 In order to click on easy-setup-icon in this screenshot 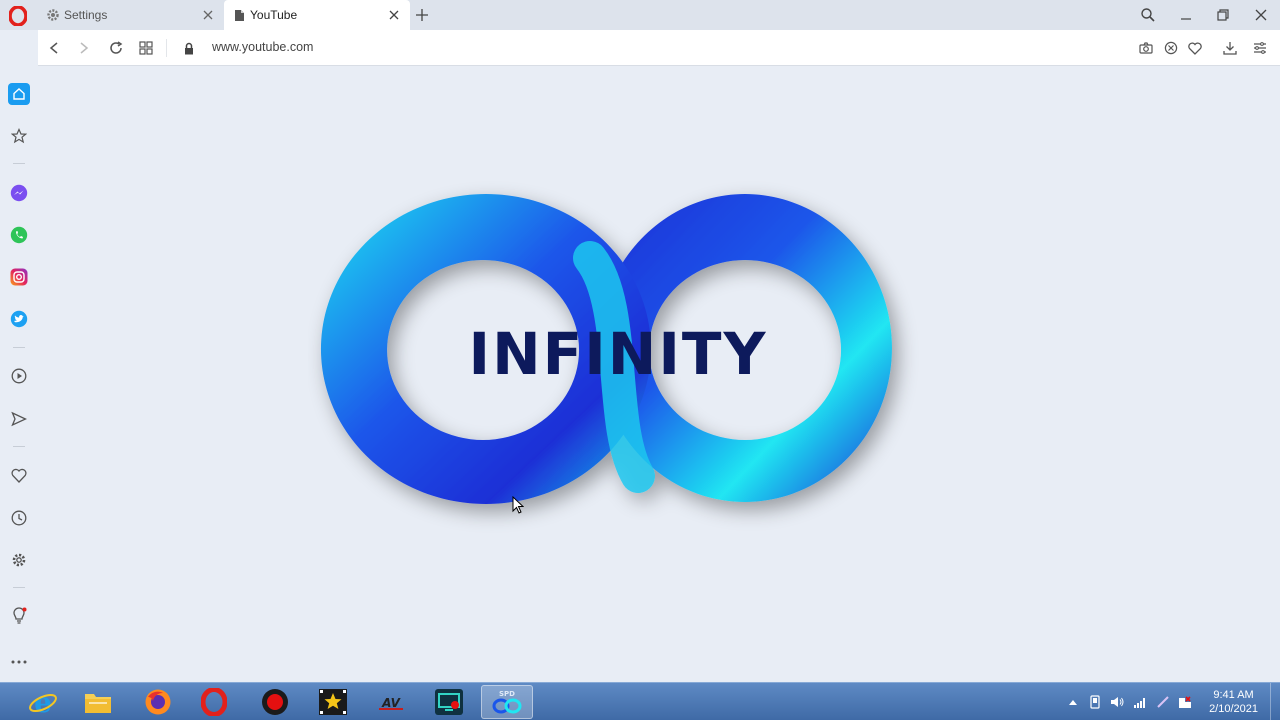, I will do `click(1260, 48)`.